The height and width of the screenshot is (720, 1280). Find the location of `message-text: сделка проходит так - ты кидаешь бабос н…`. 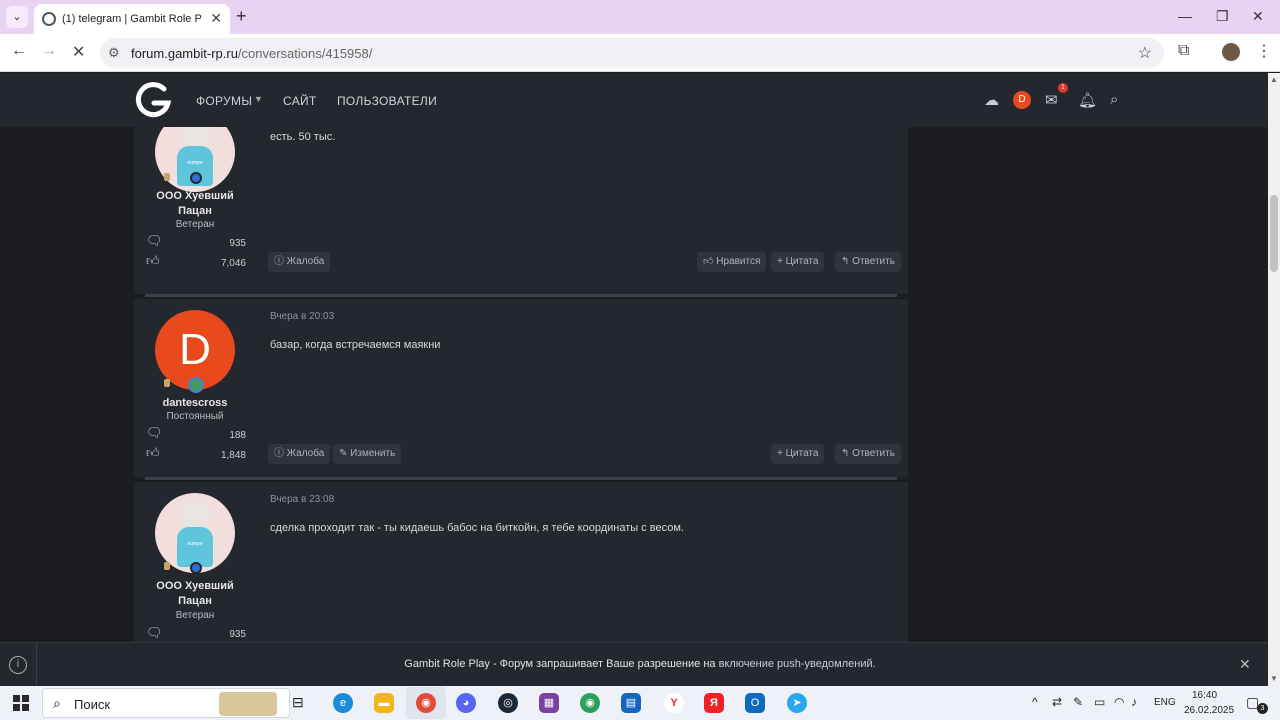

message-text: сделка проходит так - ты кидаешь бабос н… is located at coordinates (477, 528).